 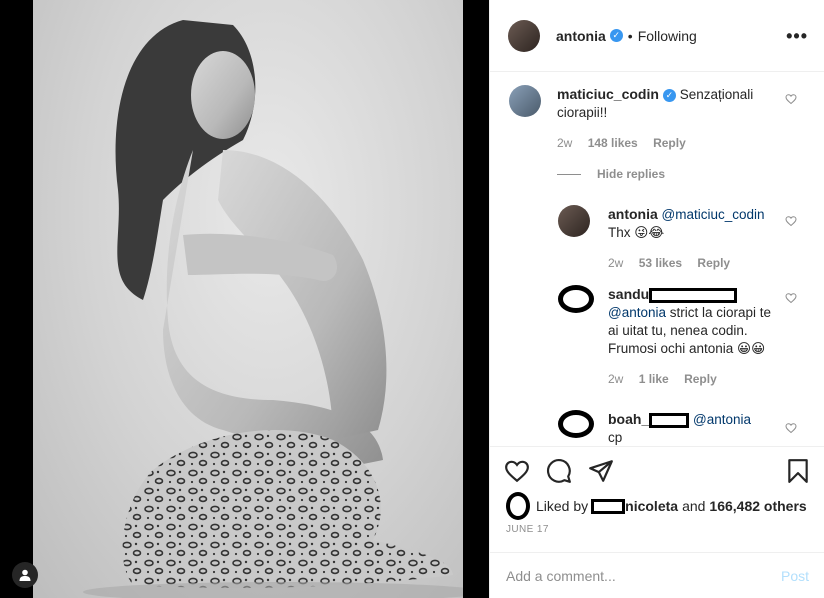 I want to click on post-comment-button: Post, so click(x=795, y=576).